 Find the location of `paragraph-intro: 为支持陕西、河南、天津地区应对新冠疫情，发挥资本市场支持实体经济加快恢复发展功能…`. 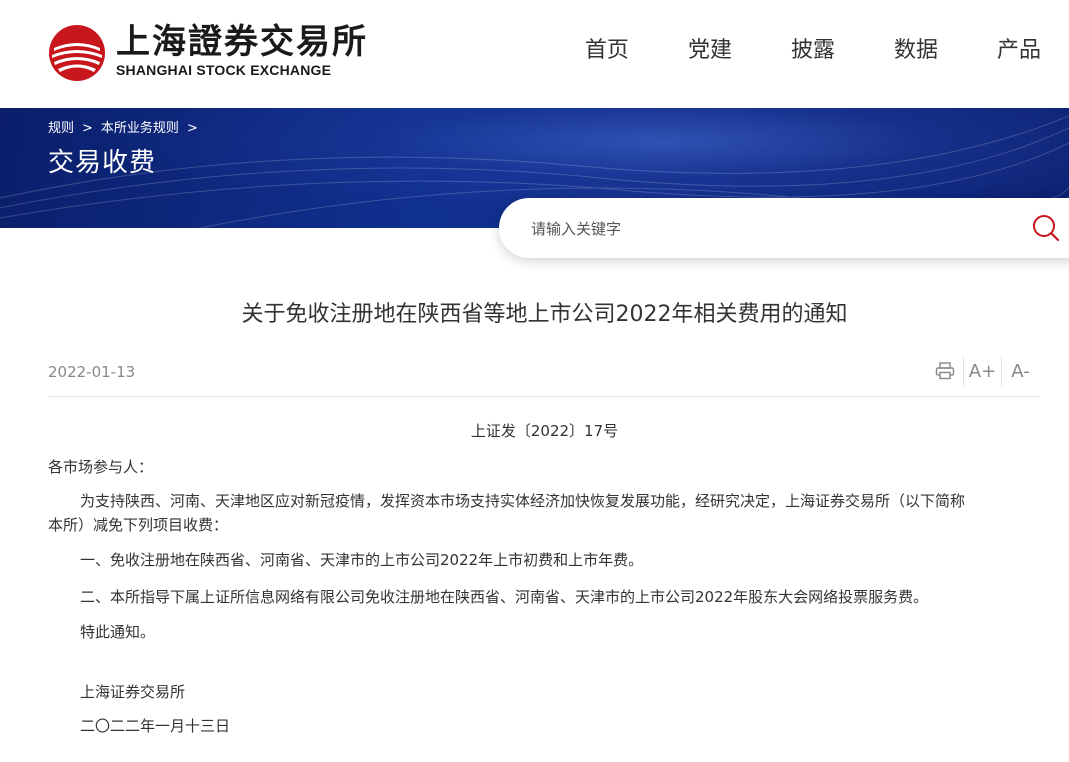

paragraph-intro: 为支持陕西、河南、天津地区应对新冠疫情，发挥资本市场支持实体经济加快恢复发展功能… is located at coordinates (548, 513).